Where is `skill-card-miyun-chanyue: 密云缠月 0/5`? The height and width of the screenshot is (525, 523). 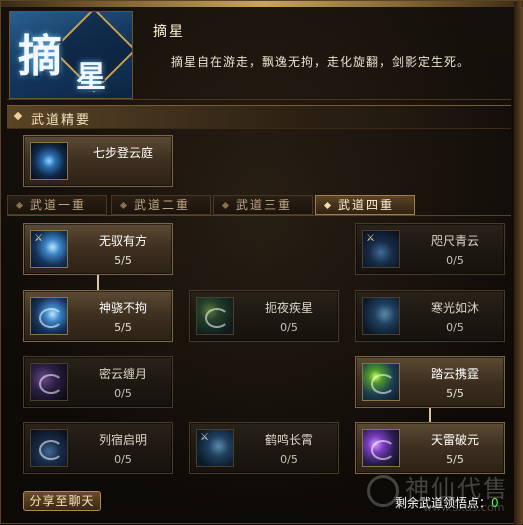
skill-card-miyun-chanyue: 密云缠月 0/5 is located at coordinates (98, 382).